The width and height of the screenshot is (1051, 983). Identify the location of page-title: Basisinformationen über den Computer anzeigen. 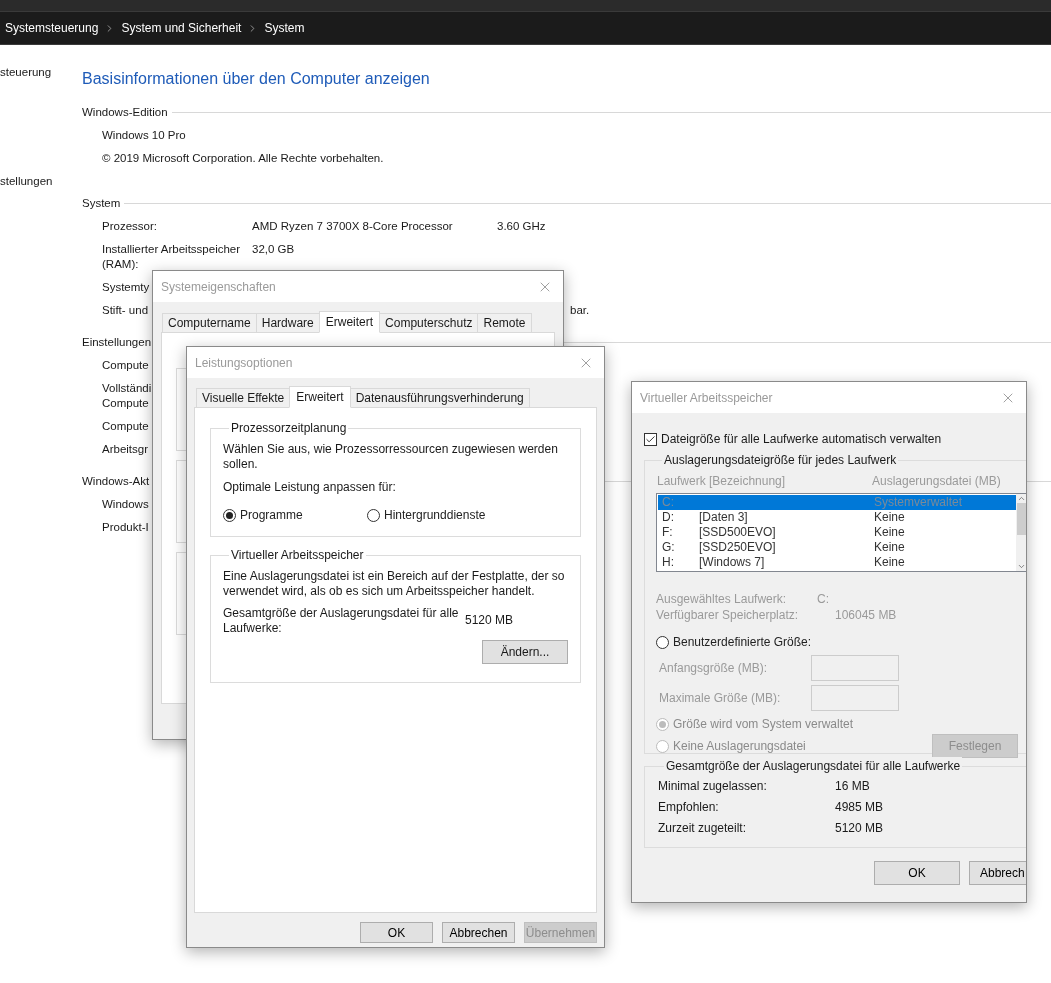
(256, 79).